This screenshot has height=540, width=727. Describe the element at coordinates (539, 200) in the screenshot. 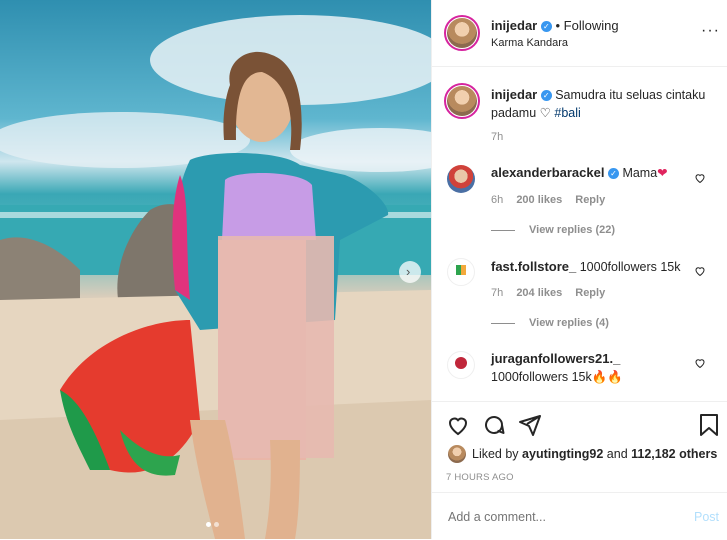

I see `comment-likes: 200 likes` at that location.